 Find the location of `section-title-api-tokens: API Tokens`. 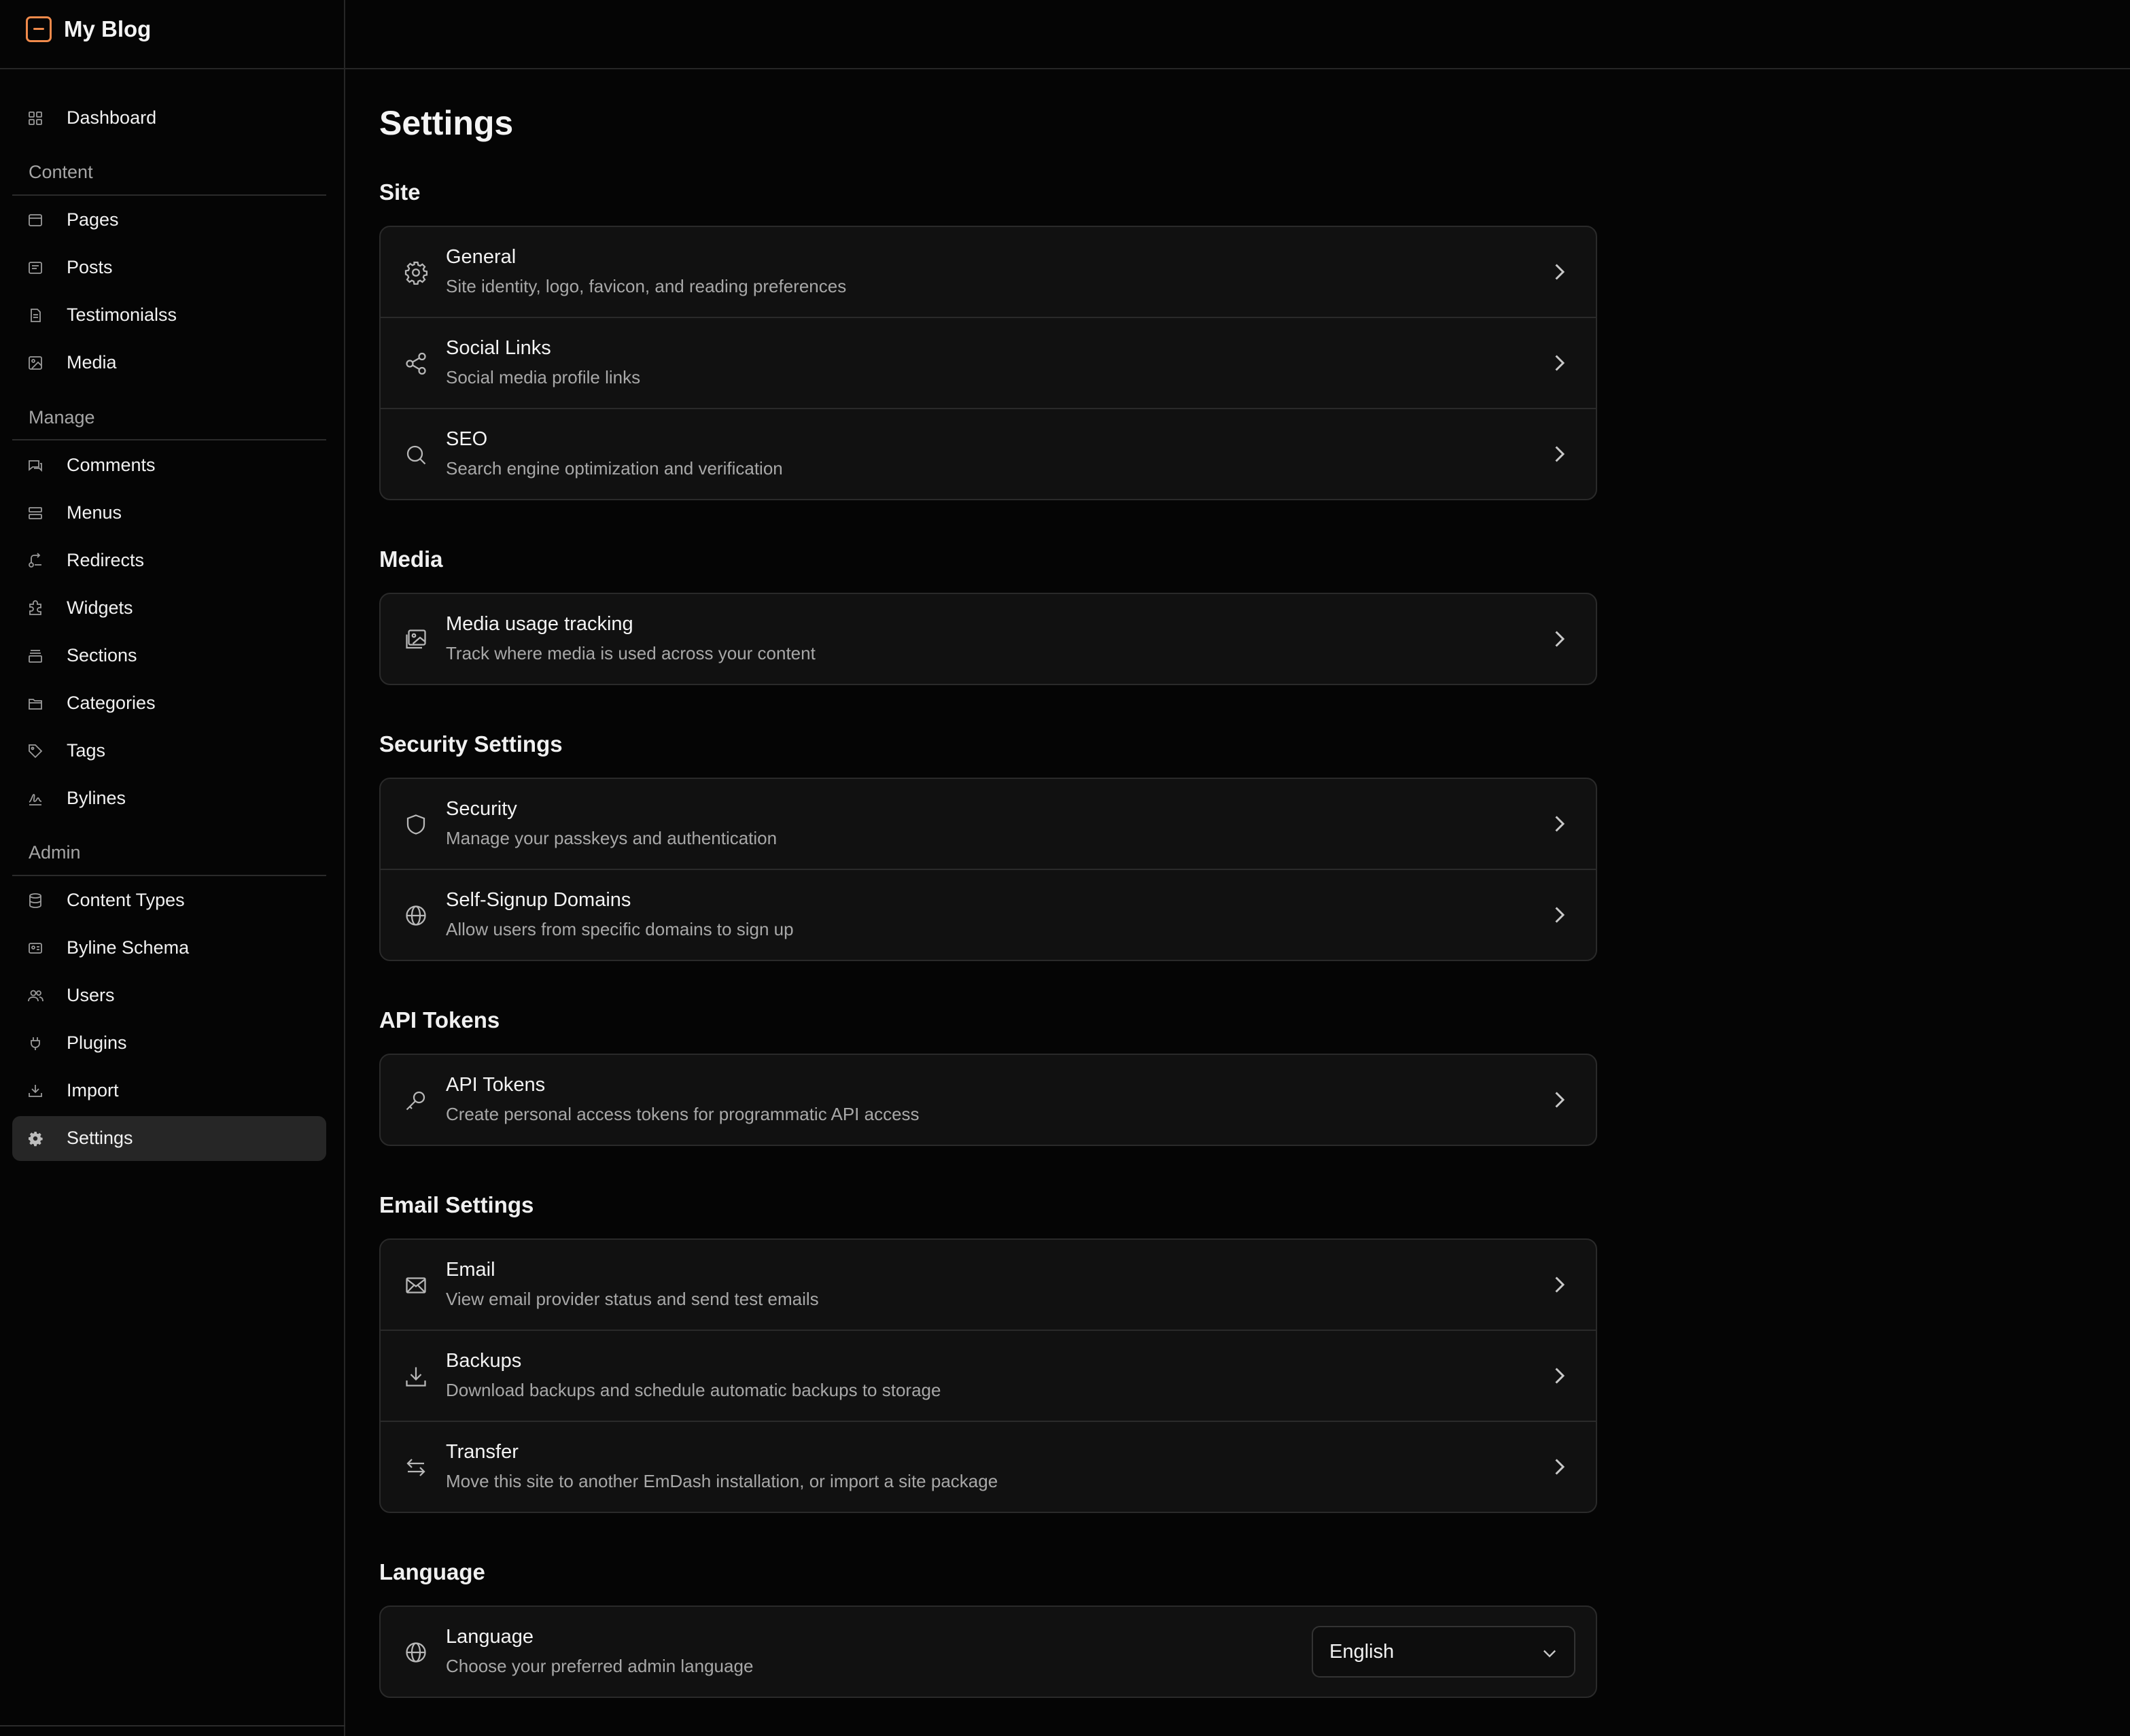

section-title-api-tokens: API Tokens is located at coordinates (439, 1019).